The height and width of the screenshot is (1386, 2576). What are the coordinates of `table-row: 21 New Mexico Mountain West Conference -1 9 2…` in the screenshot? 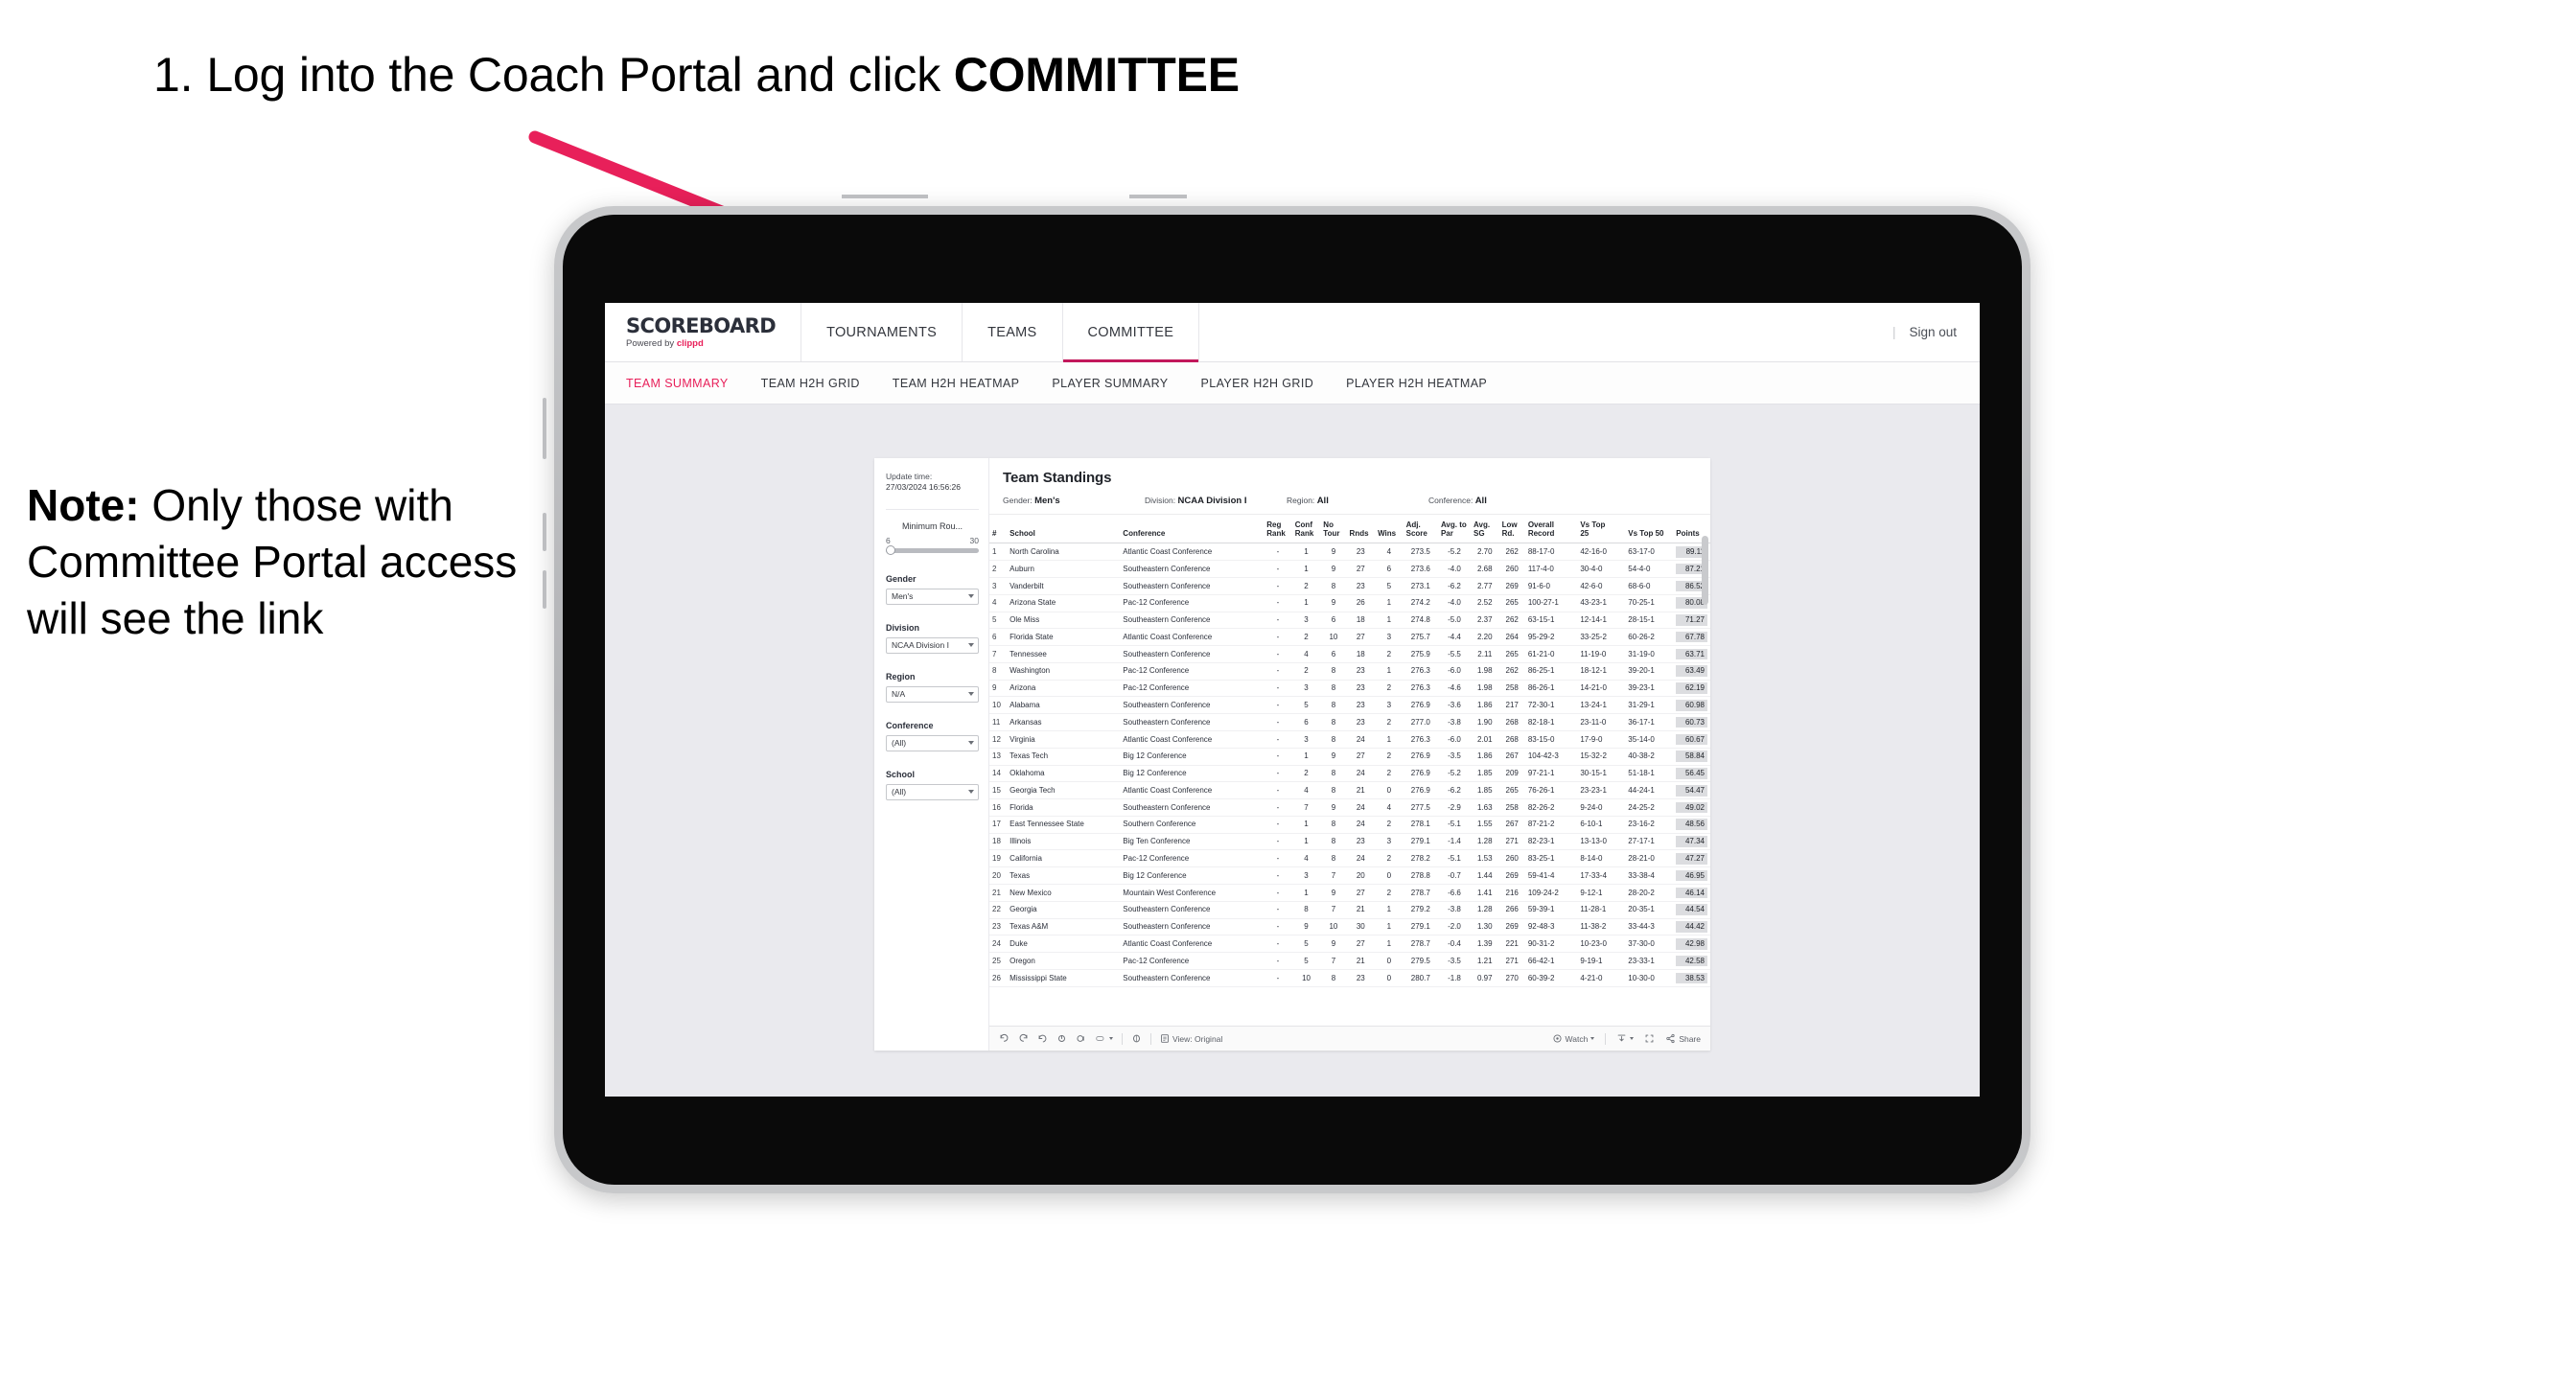 It's located at (1349, 893).